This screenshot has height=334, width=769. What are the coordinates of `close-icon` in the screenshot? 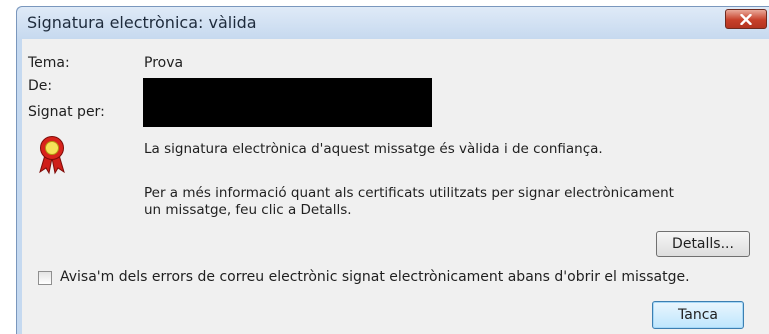 It's located at (746, 19).